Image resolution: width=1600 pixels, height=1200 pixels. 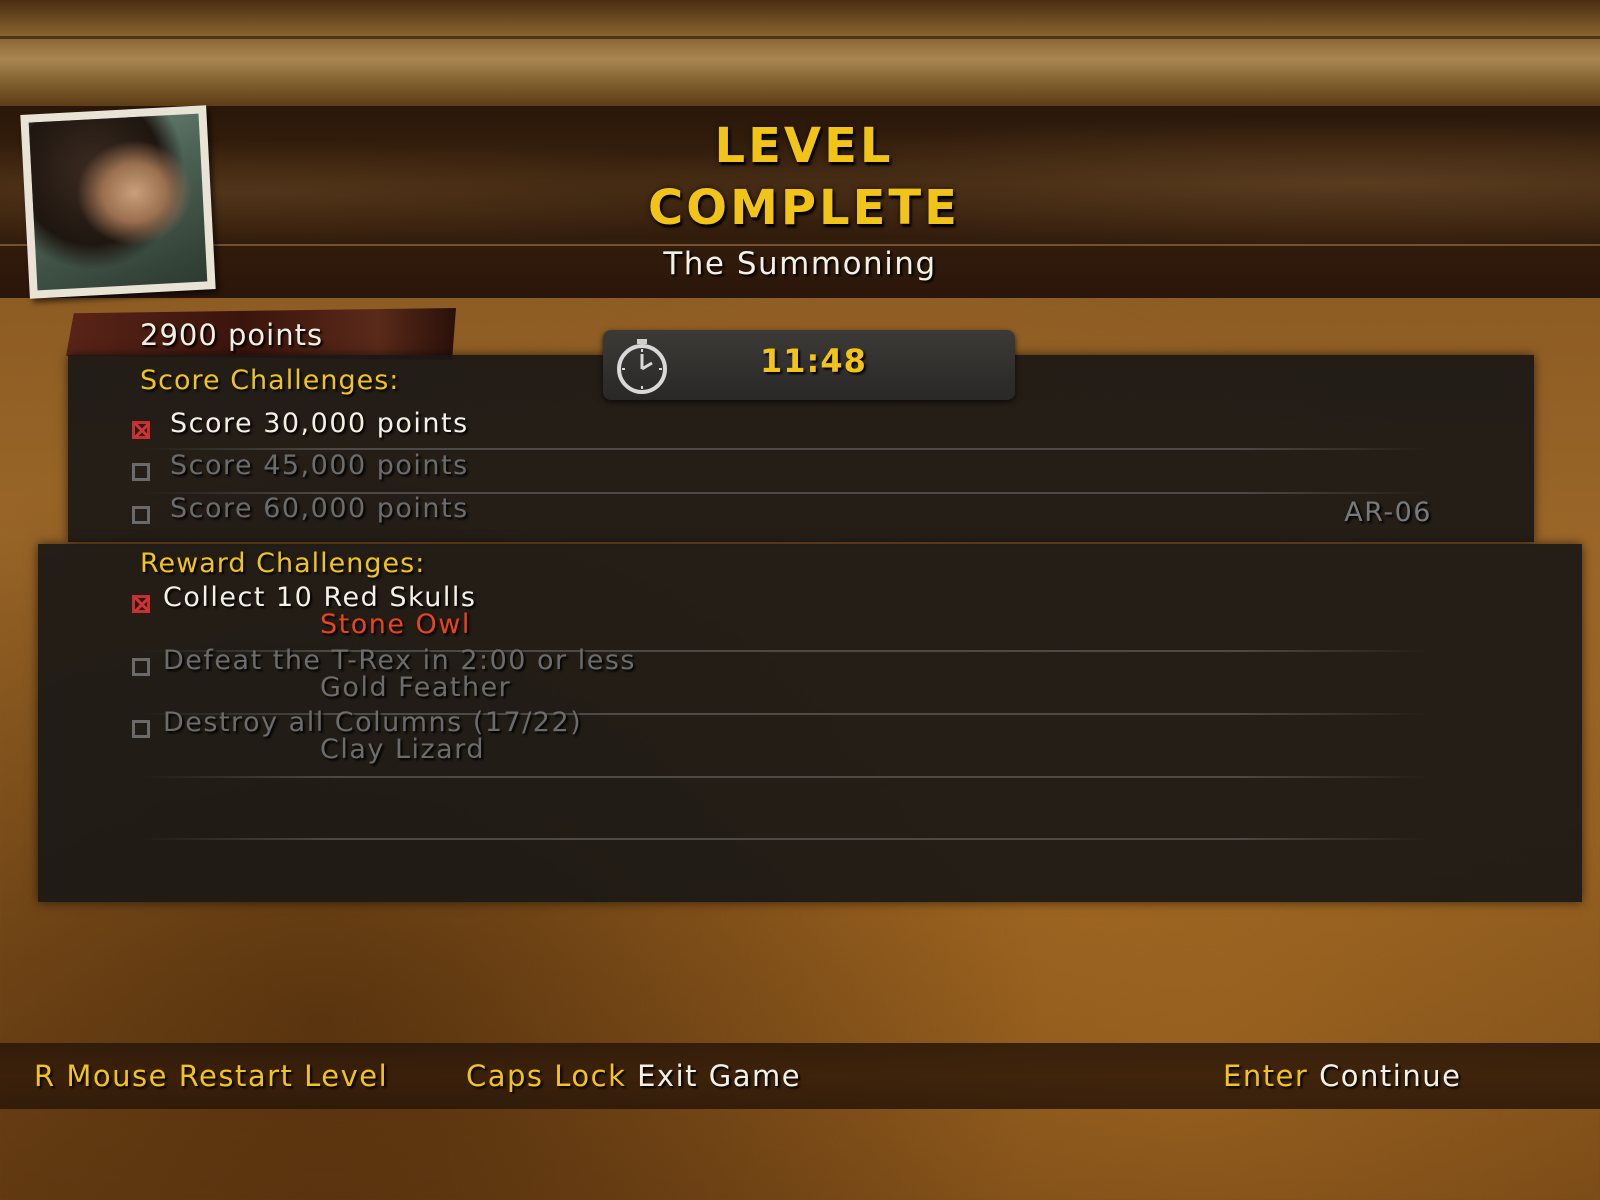 I want to click on score-challenges-heading: Score Challenges:, so click(x=270, y=380).